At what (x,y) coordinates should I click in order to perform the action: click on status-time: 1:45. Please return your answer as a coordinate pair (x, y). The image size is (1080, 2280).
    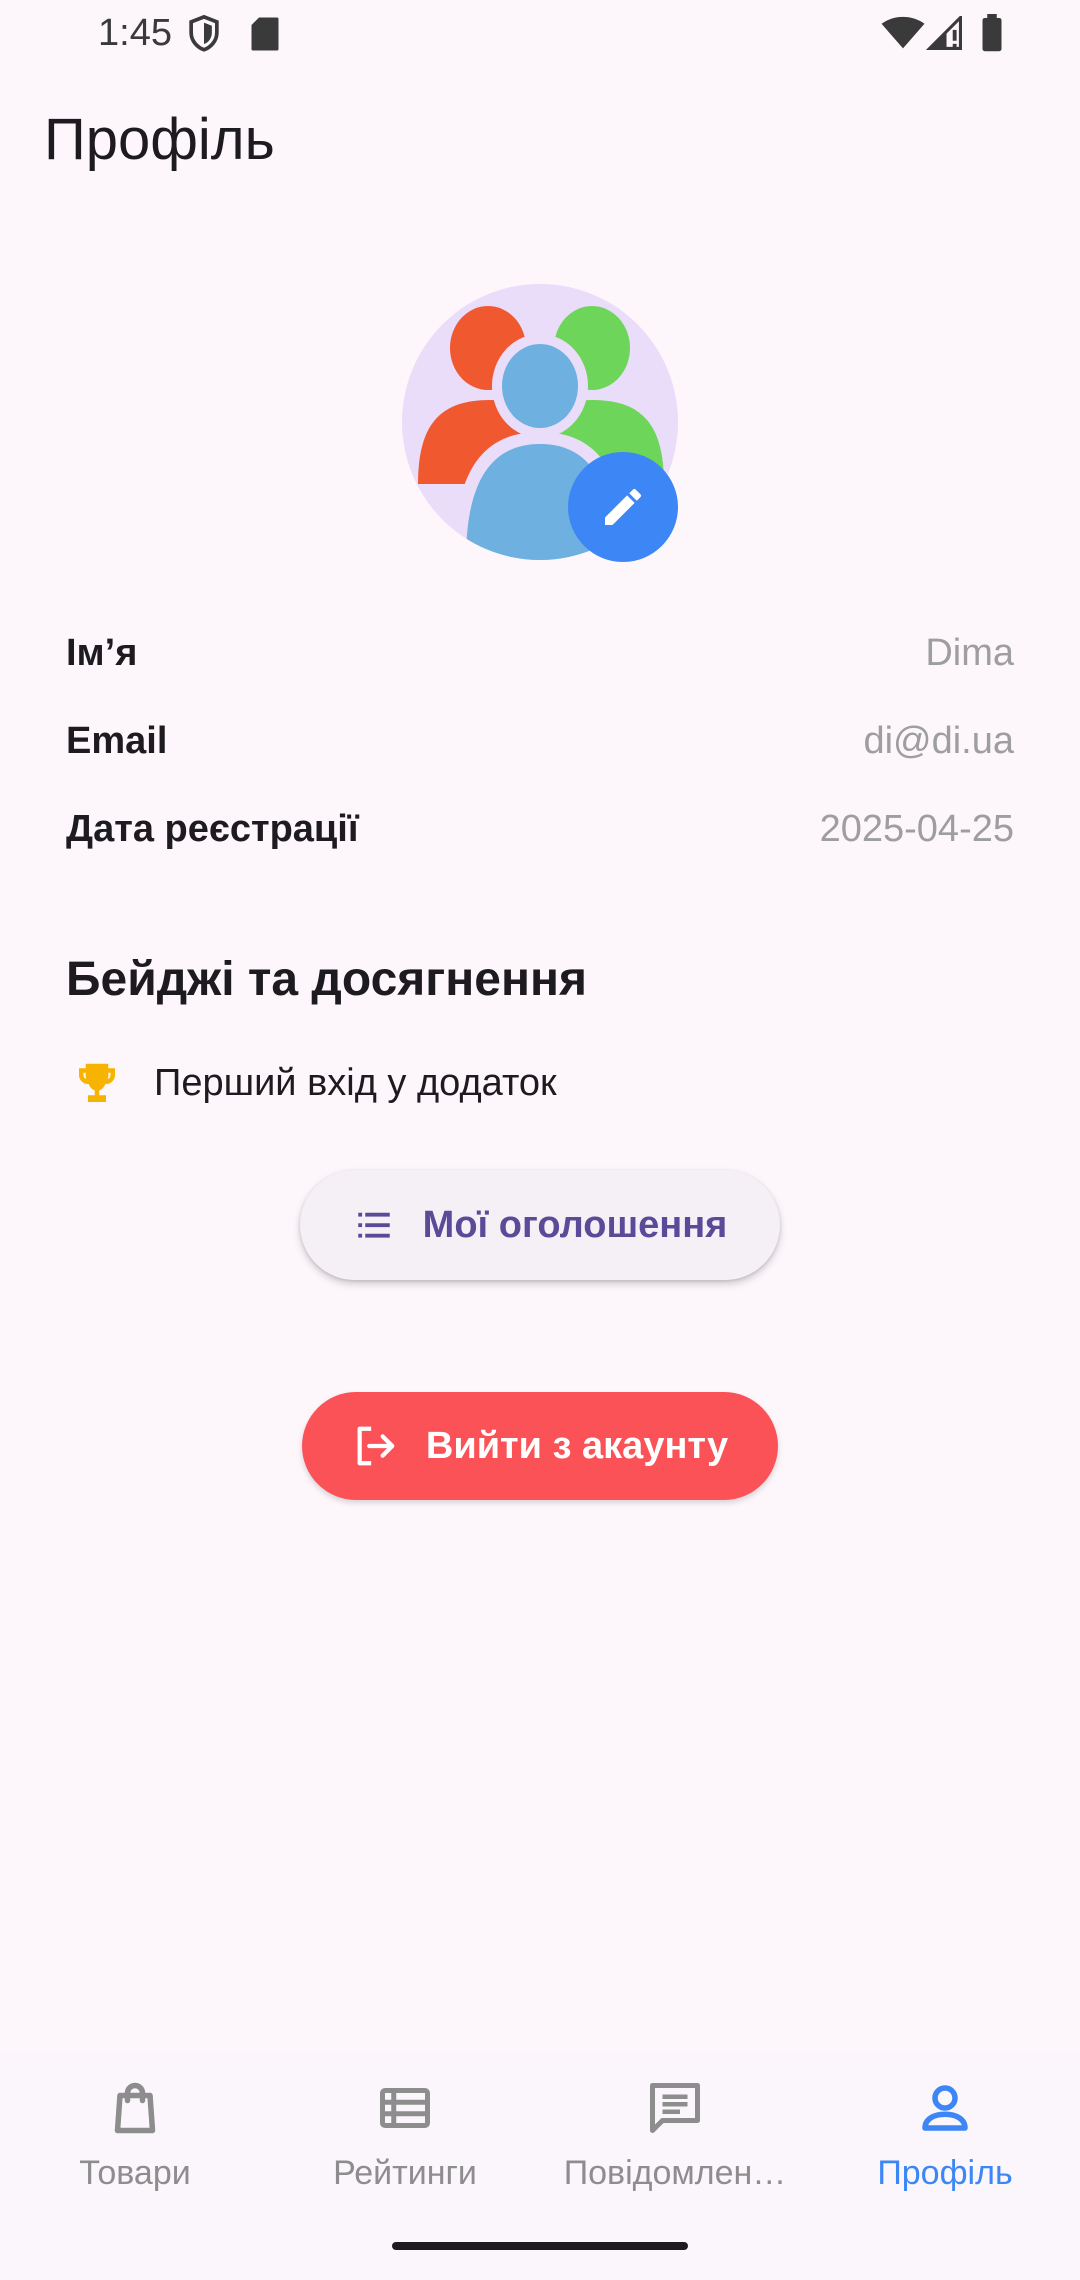
    Looking at the image, I should click on (135, 33).